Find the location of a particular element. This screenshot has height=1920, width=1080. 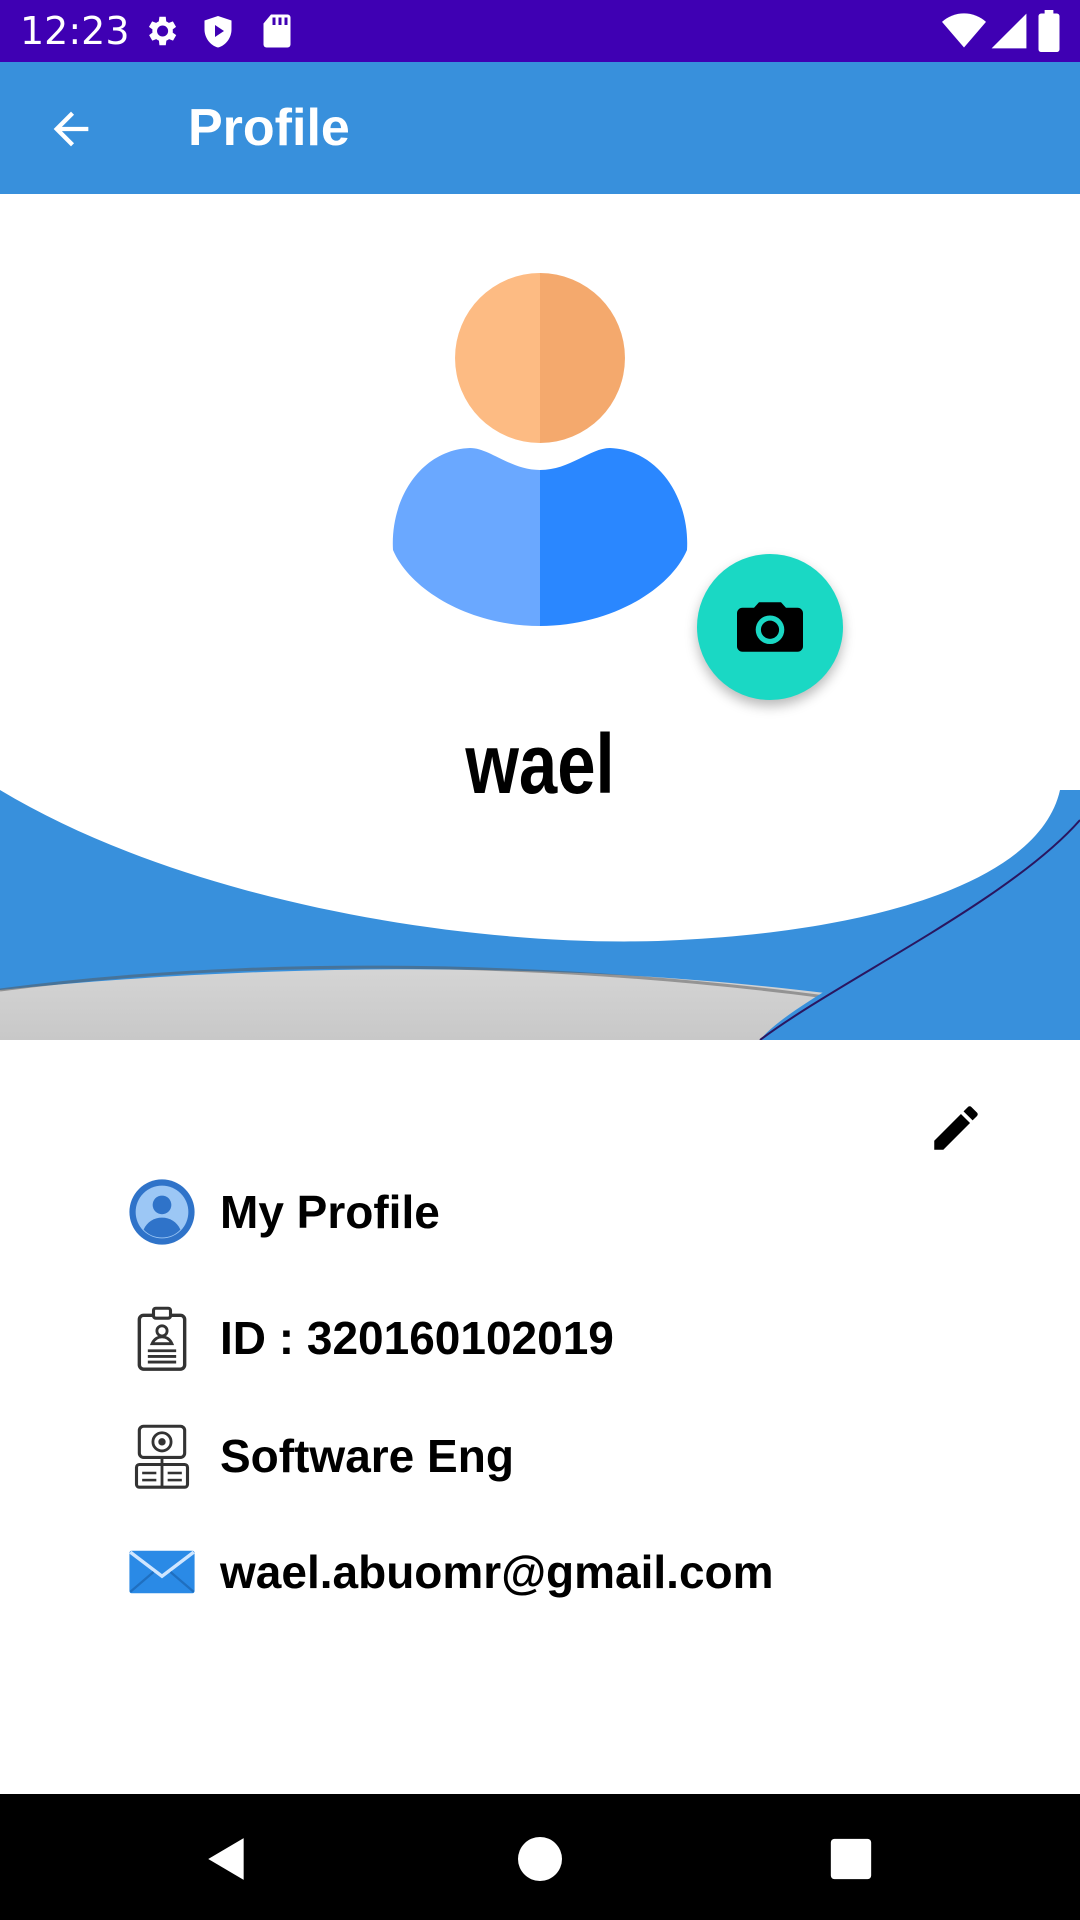

recents-square-icon is located at coordinates (851, 1859).